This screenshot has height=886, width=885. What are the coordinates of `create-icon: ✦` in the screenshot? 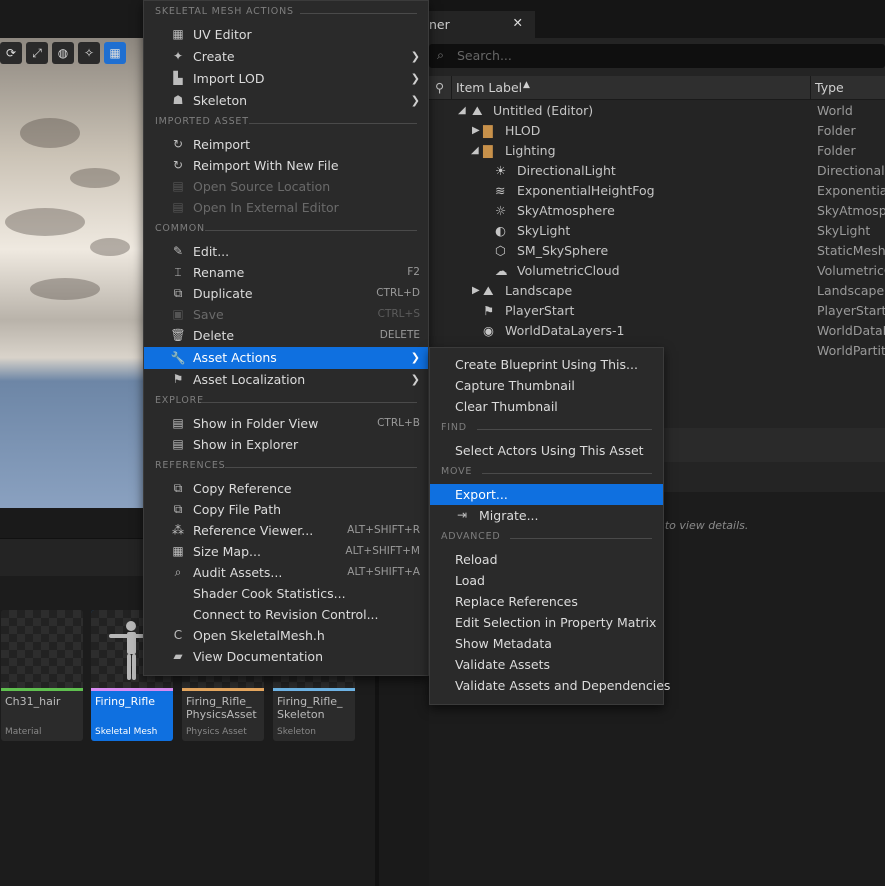 It's located at (178, 56).